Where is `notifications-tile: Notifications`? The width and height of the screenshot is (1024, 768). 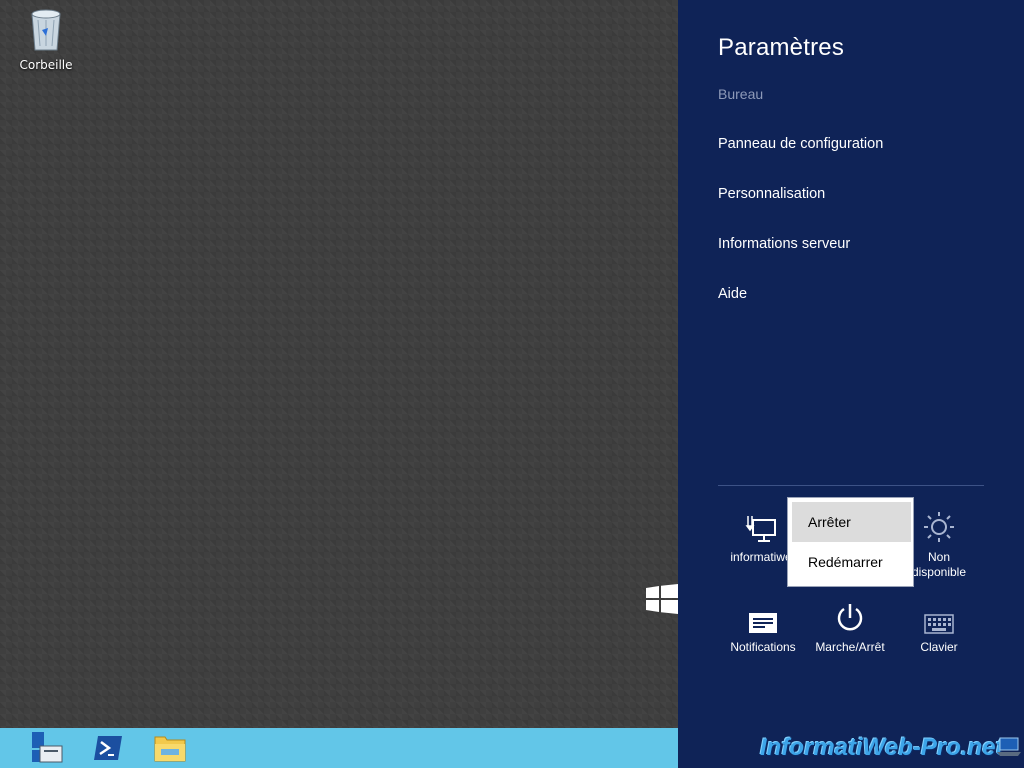 notifications-tile: Notifications is located at coordinates (763, 625).